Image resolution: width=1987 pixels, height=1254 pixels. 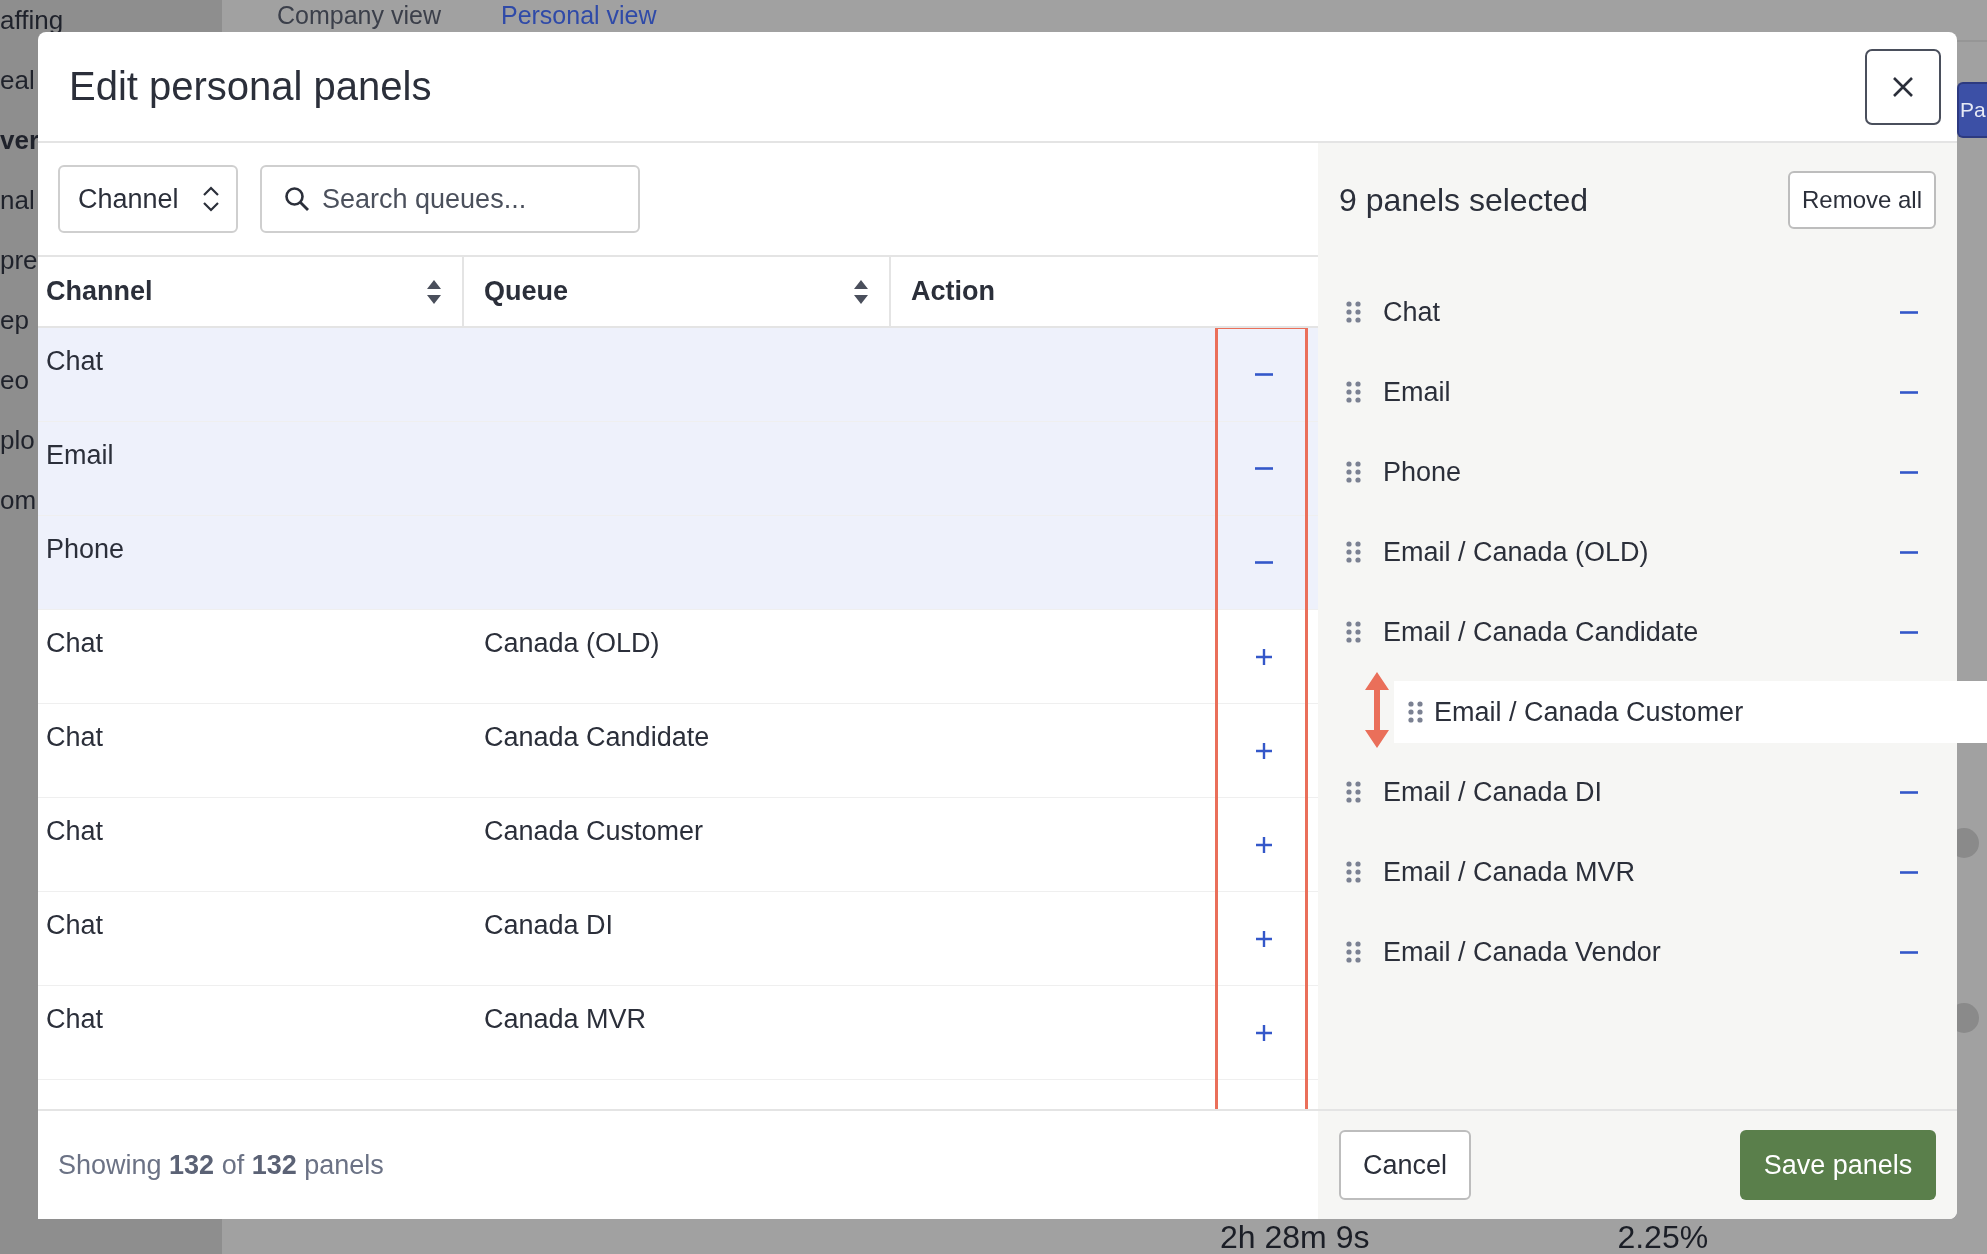 What do you see at coordinates (17, 80) in the screenshot?
I see `sidebar-item: eal` at bounding box center [17, 80].